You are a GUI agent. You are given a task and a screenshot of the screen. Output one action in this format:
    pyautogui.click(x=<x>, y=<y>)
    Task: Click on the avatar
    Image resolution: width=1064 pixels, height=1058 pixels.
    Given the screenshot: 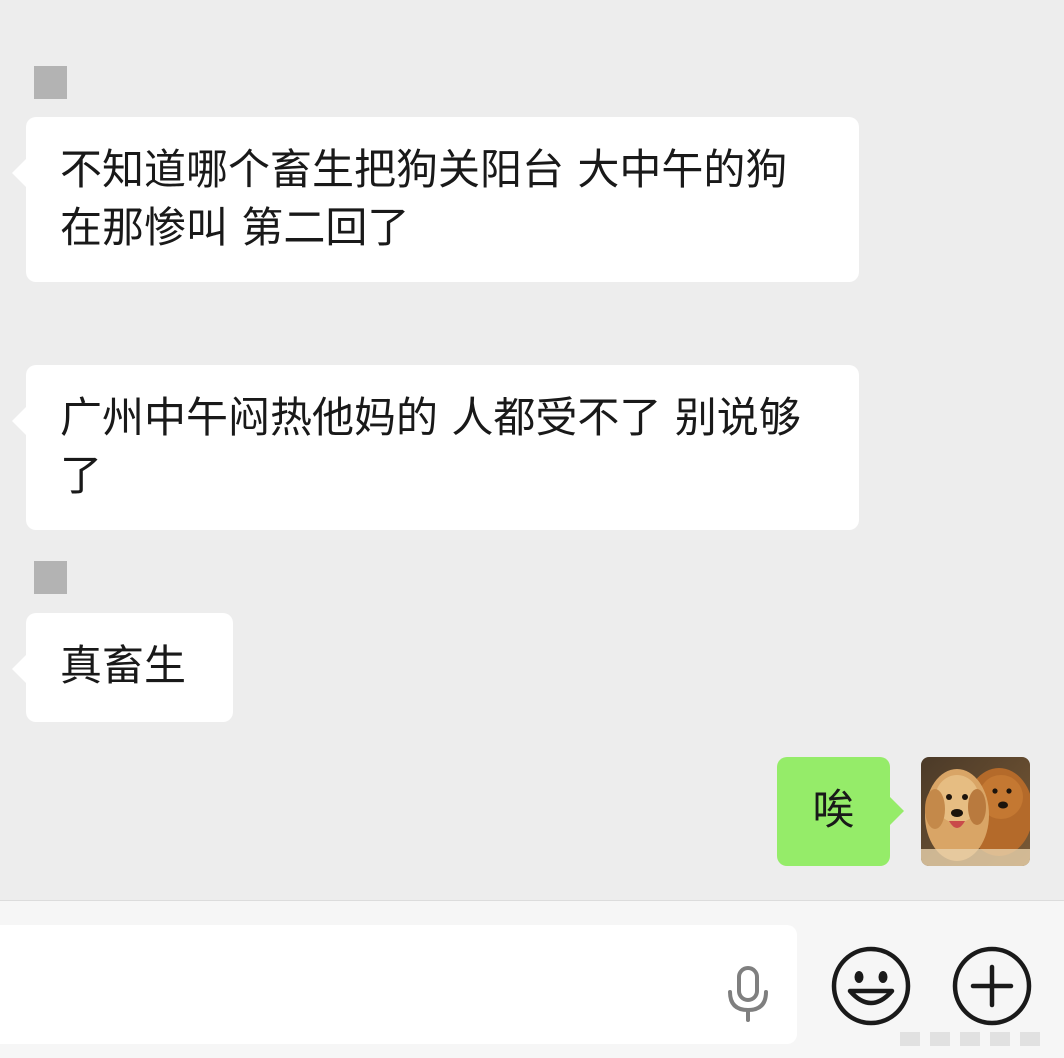 What is the action you would take?
    pyautogui.click(x=975, y=811)
    